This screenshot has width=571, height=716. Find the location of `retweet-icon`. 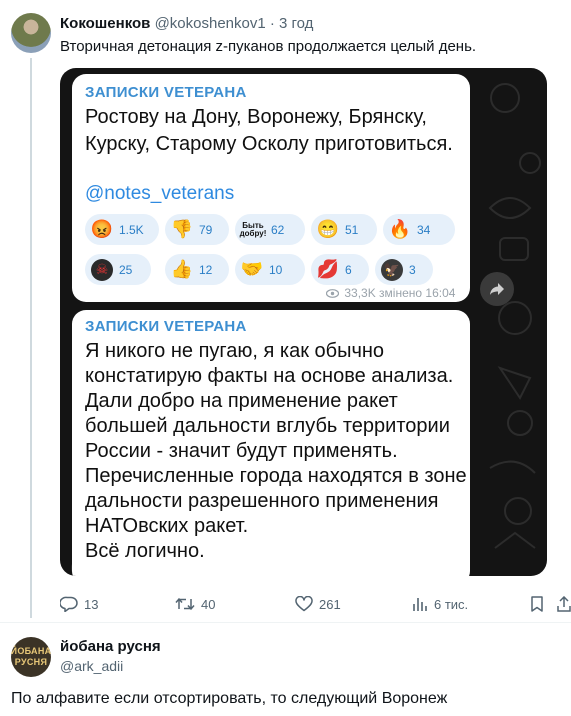

retweet-icon is located at coordinates (185, 604).